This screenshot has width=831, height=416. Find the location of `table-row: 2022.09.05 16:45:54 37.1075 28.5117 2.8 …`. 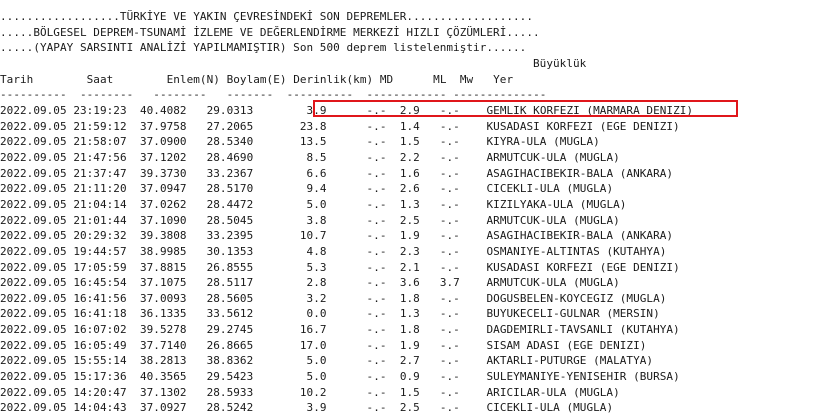

table-row: 2022.09.05 16:45:54 37.1075 28.5117 2.8 … is located at coordinates (346, 283).